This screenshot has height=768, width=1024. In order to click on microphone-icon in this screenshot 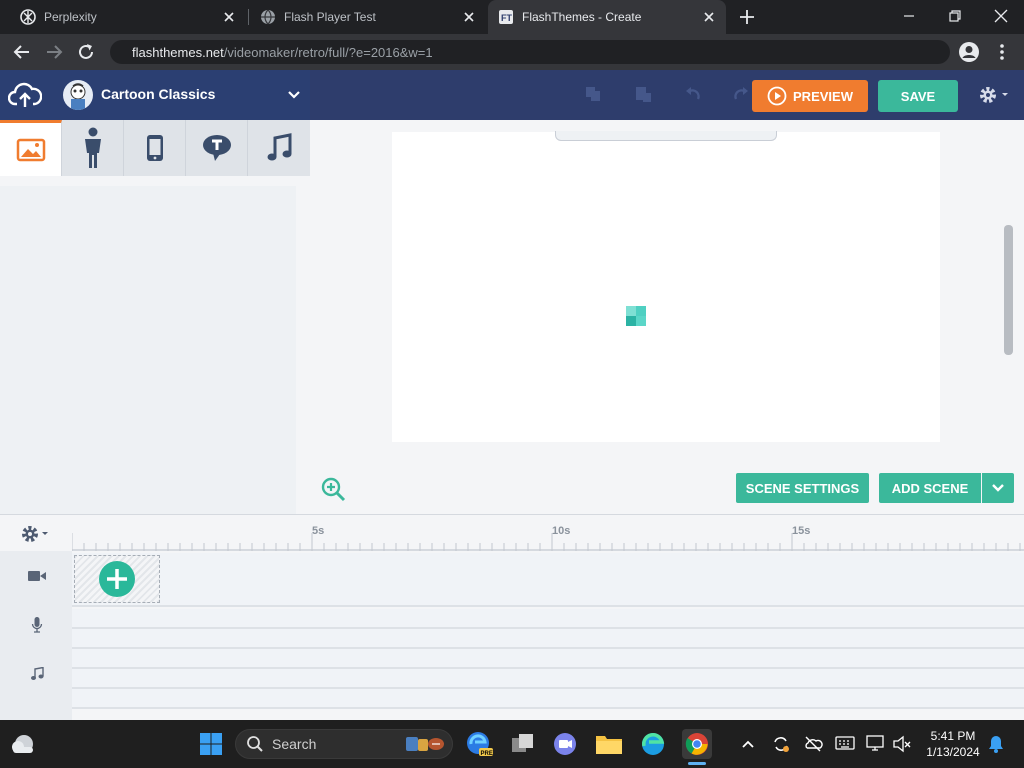, I will do `click(37, 625)`.